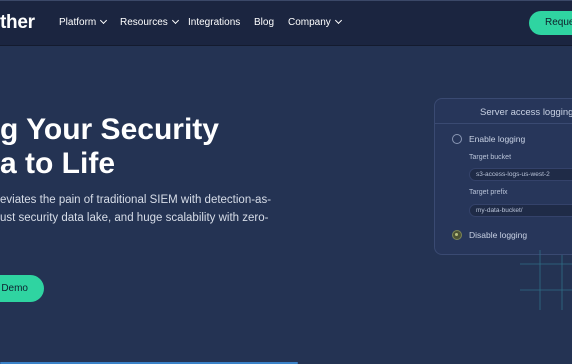 The width and height of the screenshot is (572, 364). Describe the element at coordinates (109, 129) in the screenshot. I see `hero-headline-line-1: g Your Security` at that location.